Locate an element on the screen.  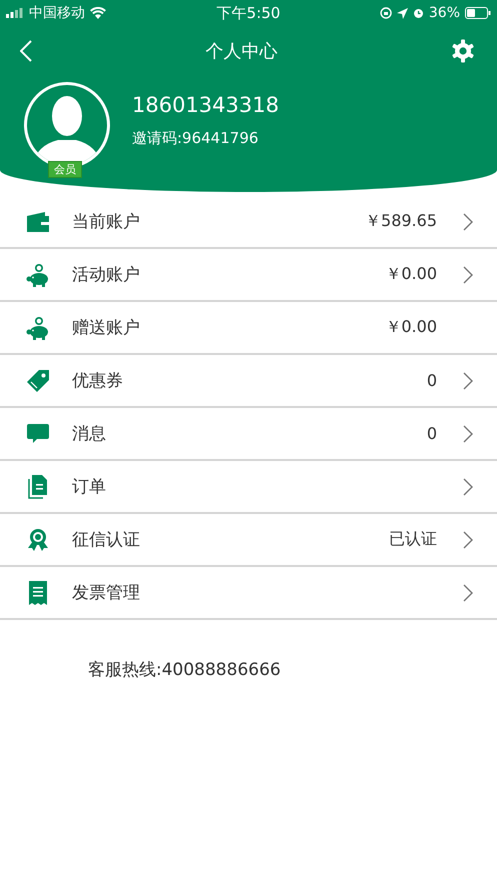
row-label: 消息 is located at coordinates (89, 434).